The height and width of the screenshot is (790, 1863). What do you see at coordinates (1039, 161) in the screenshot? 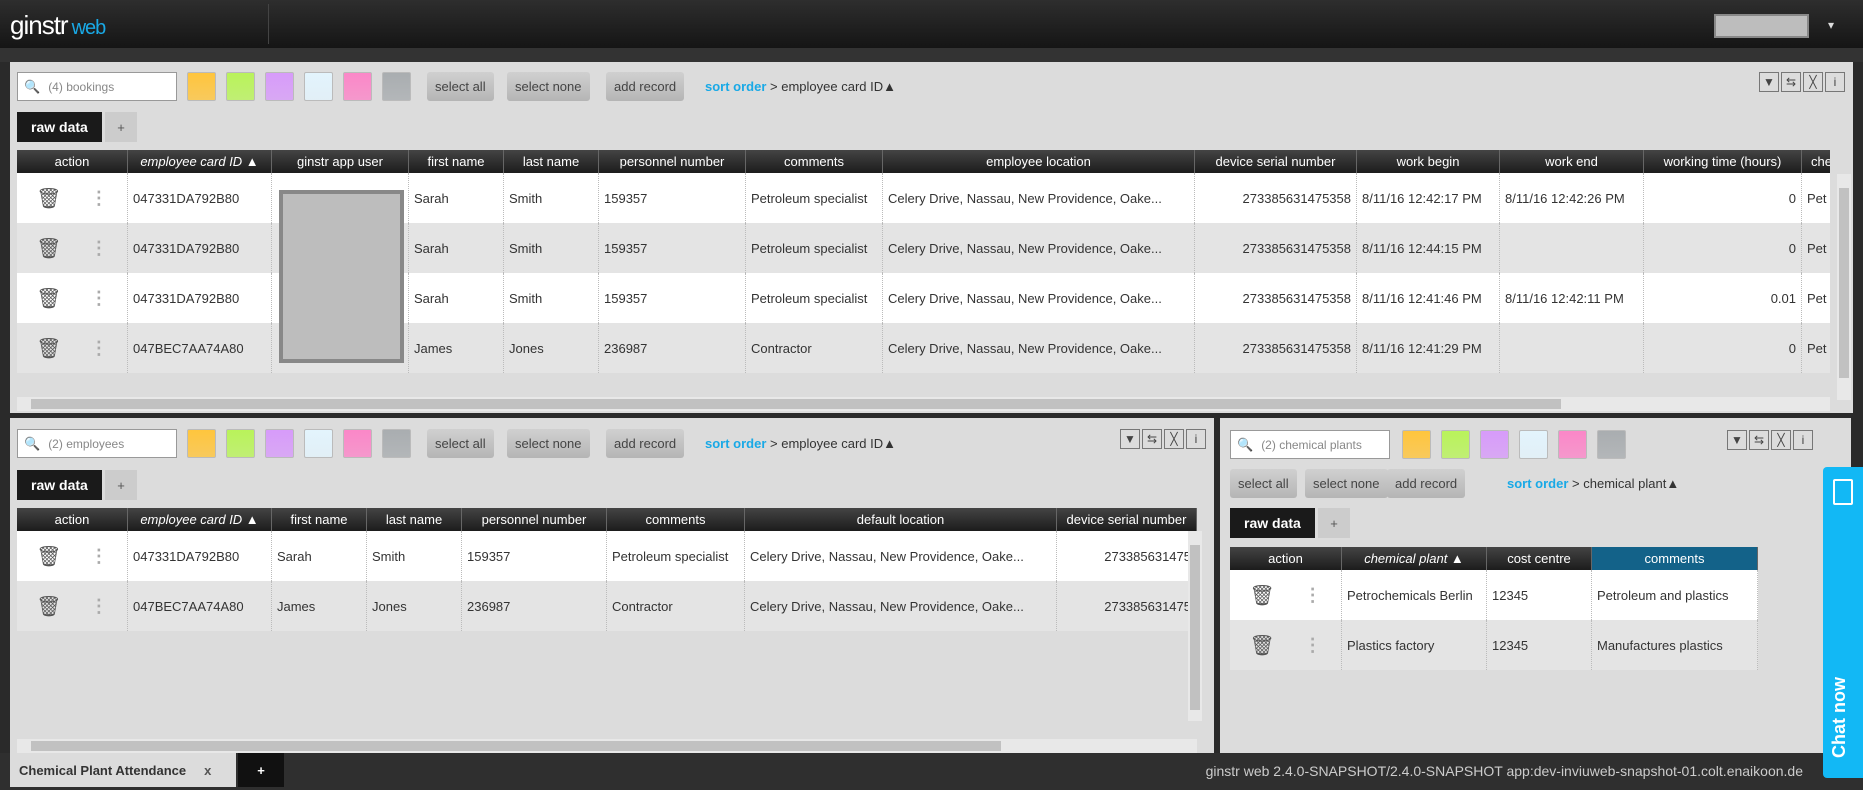
I see `column-header: employee location` at bounding box center [1039, 161].